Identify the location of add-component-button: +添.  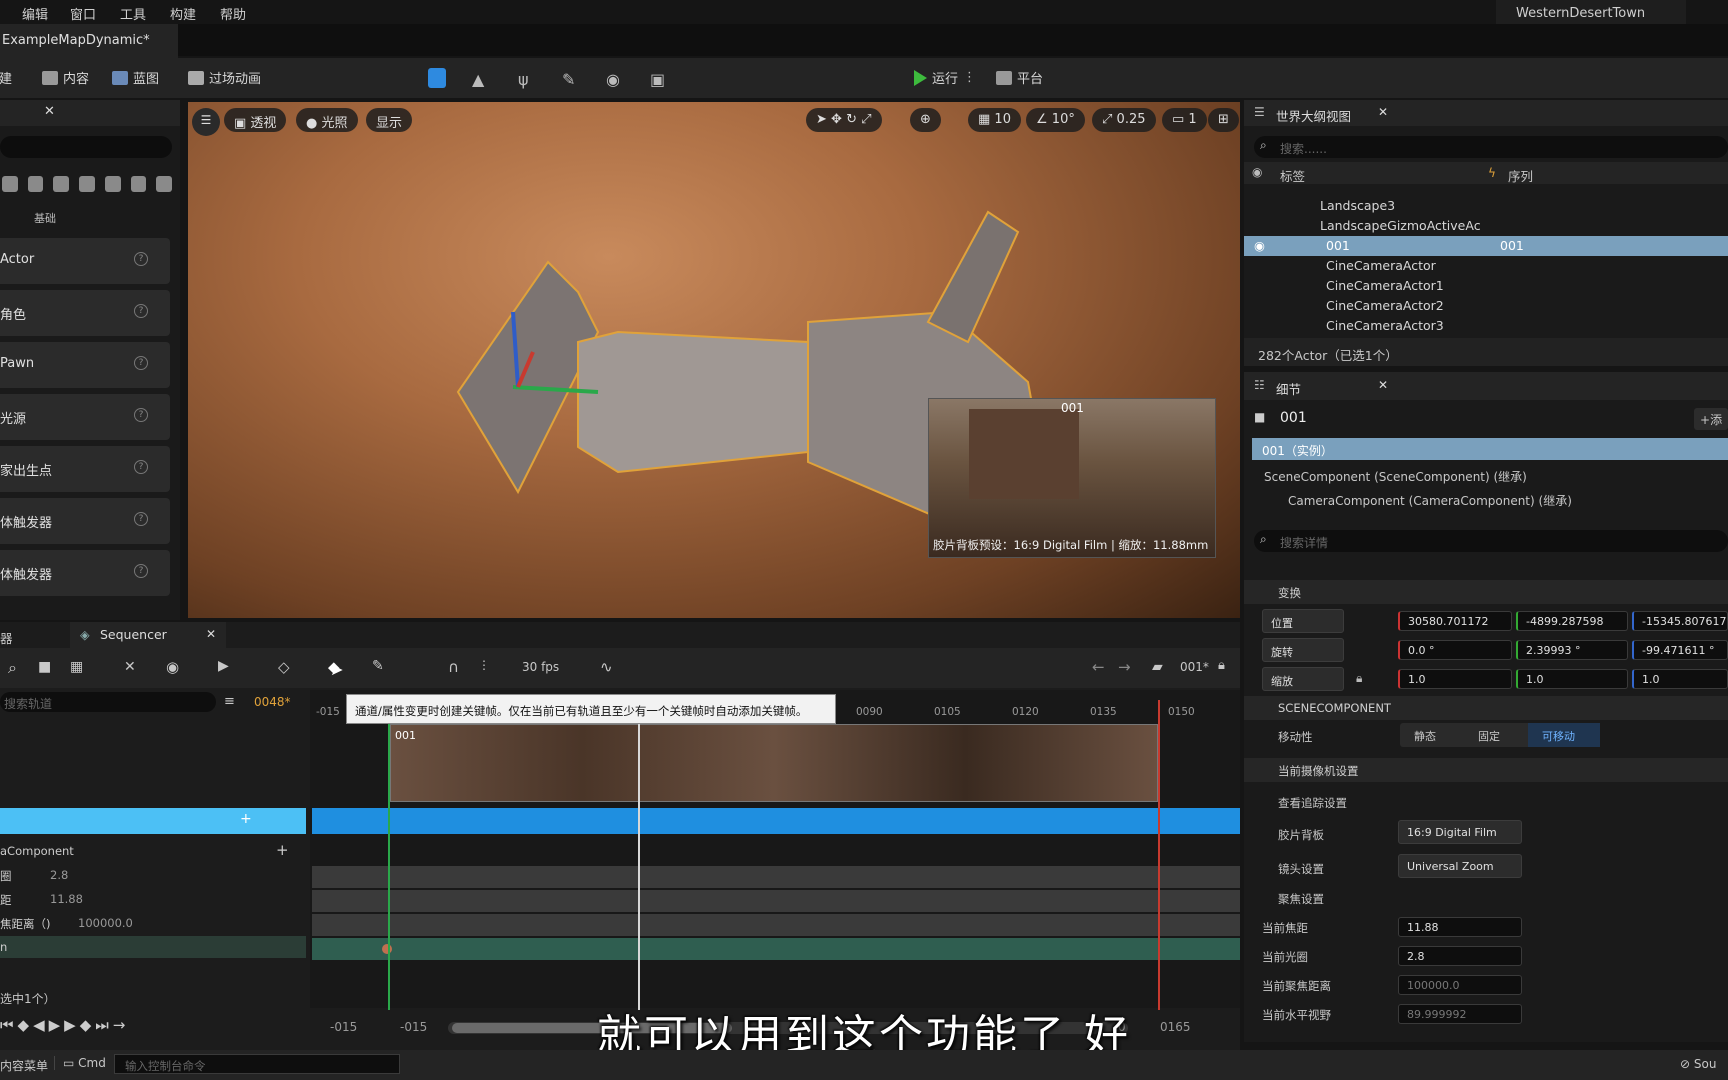
(1711, 419).